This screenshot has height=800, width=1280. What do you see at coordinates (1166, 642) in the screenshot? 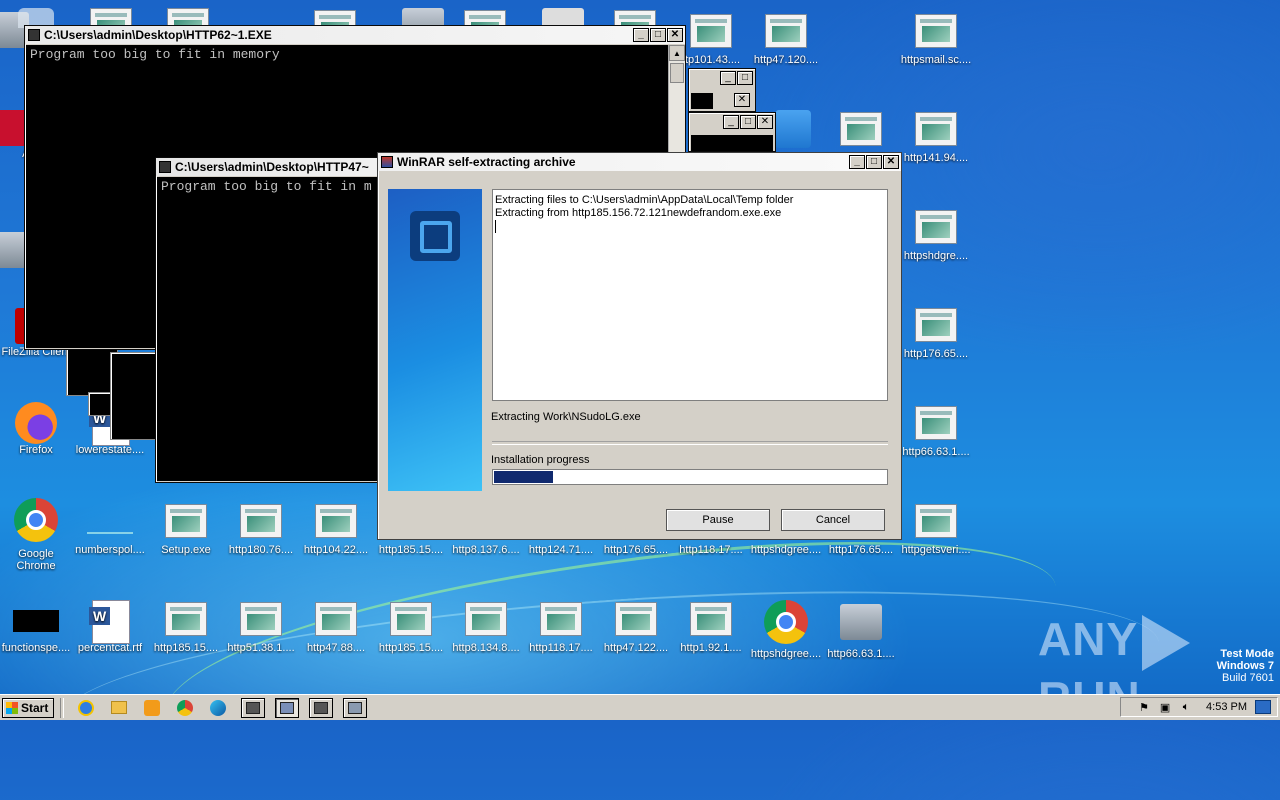
I see `play-icon` at bounding box center [1166, 642].